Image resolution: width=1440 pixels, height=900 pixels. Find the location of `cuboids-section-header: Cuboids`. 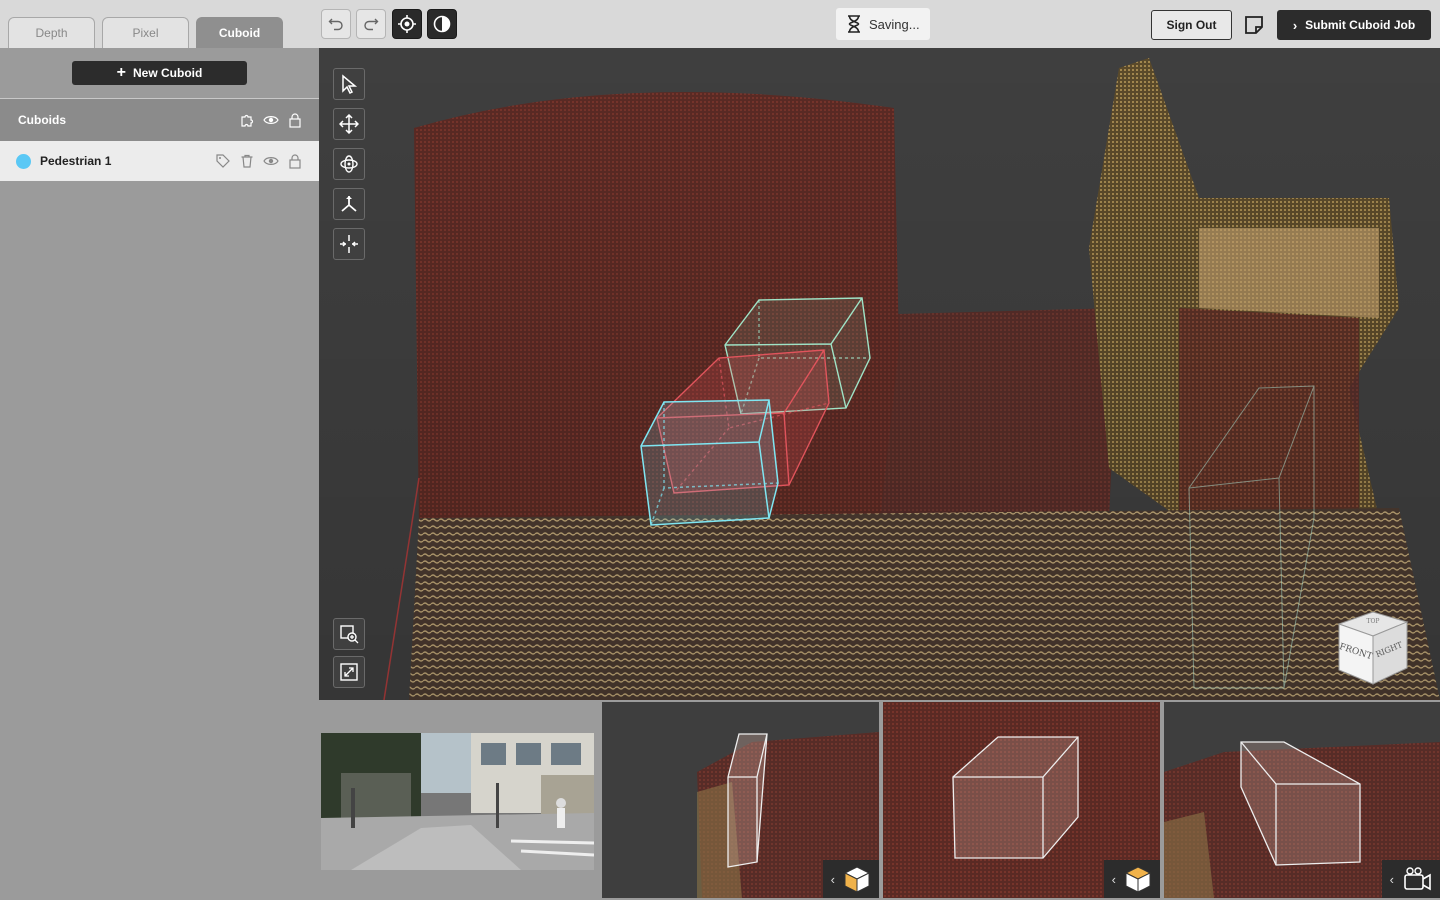

cuboids-section-header: Cuboids is located at coordinates (159, 119).